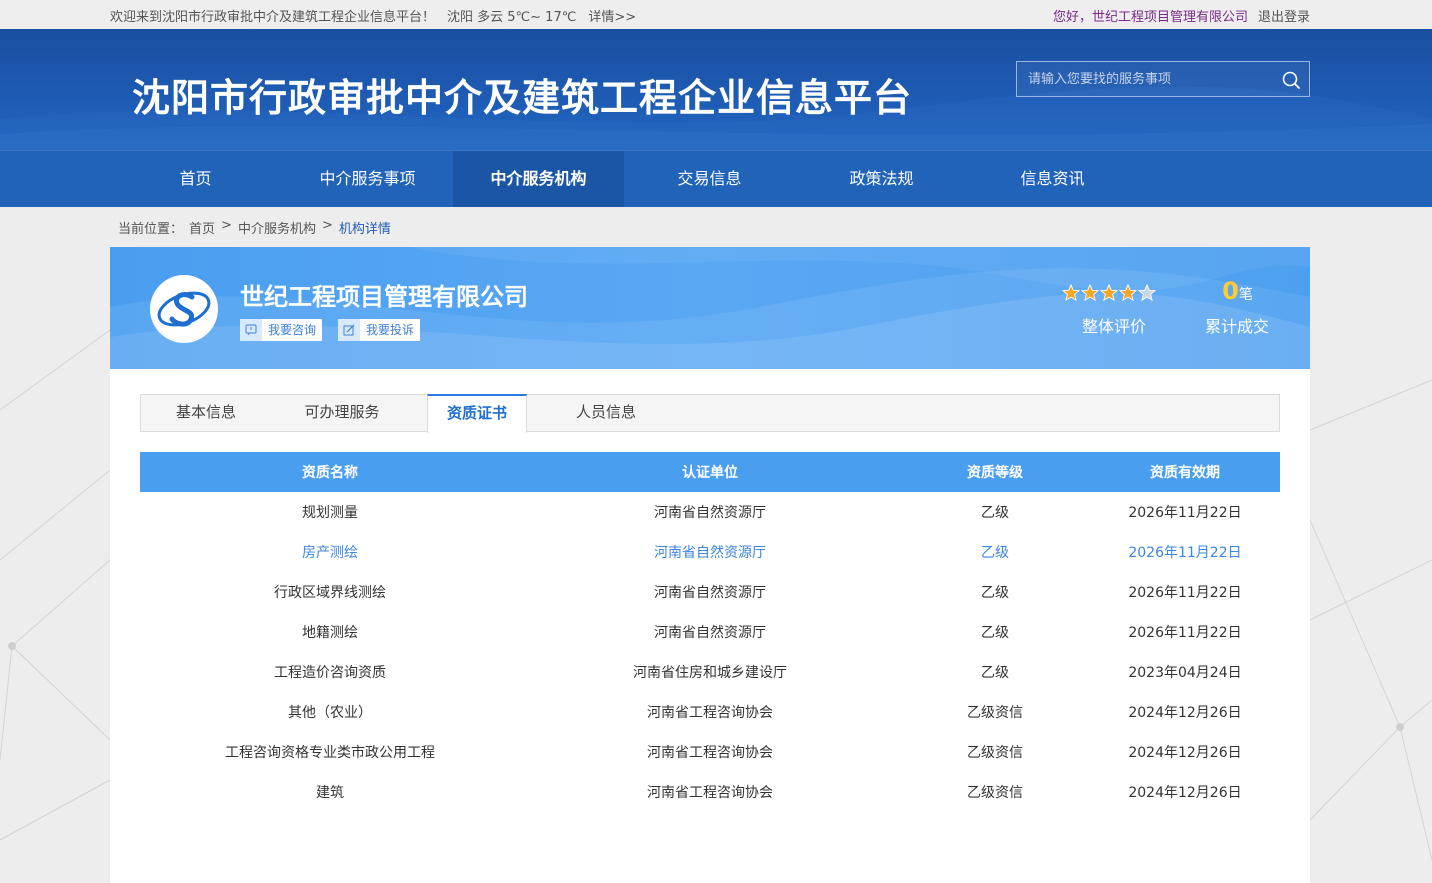 This screenshot has width=1432, height=883. I want to click on cell-qualification-name: 行政区域界线测绘, so click(330, 593).